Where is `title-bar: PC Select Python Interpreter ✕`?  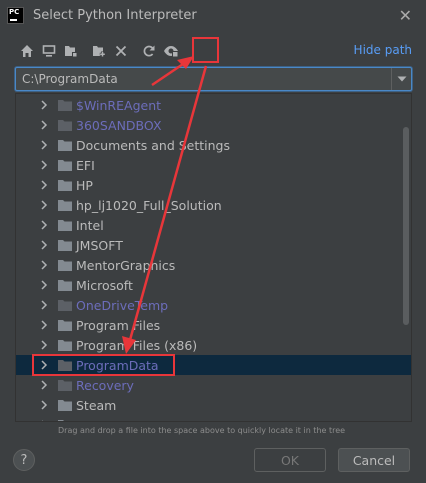 title-bar: PC Select Python Interpreter ✕ is located at coordinates (213, 15).